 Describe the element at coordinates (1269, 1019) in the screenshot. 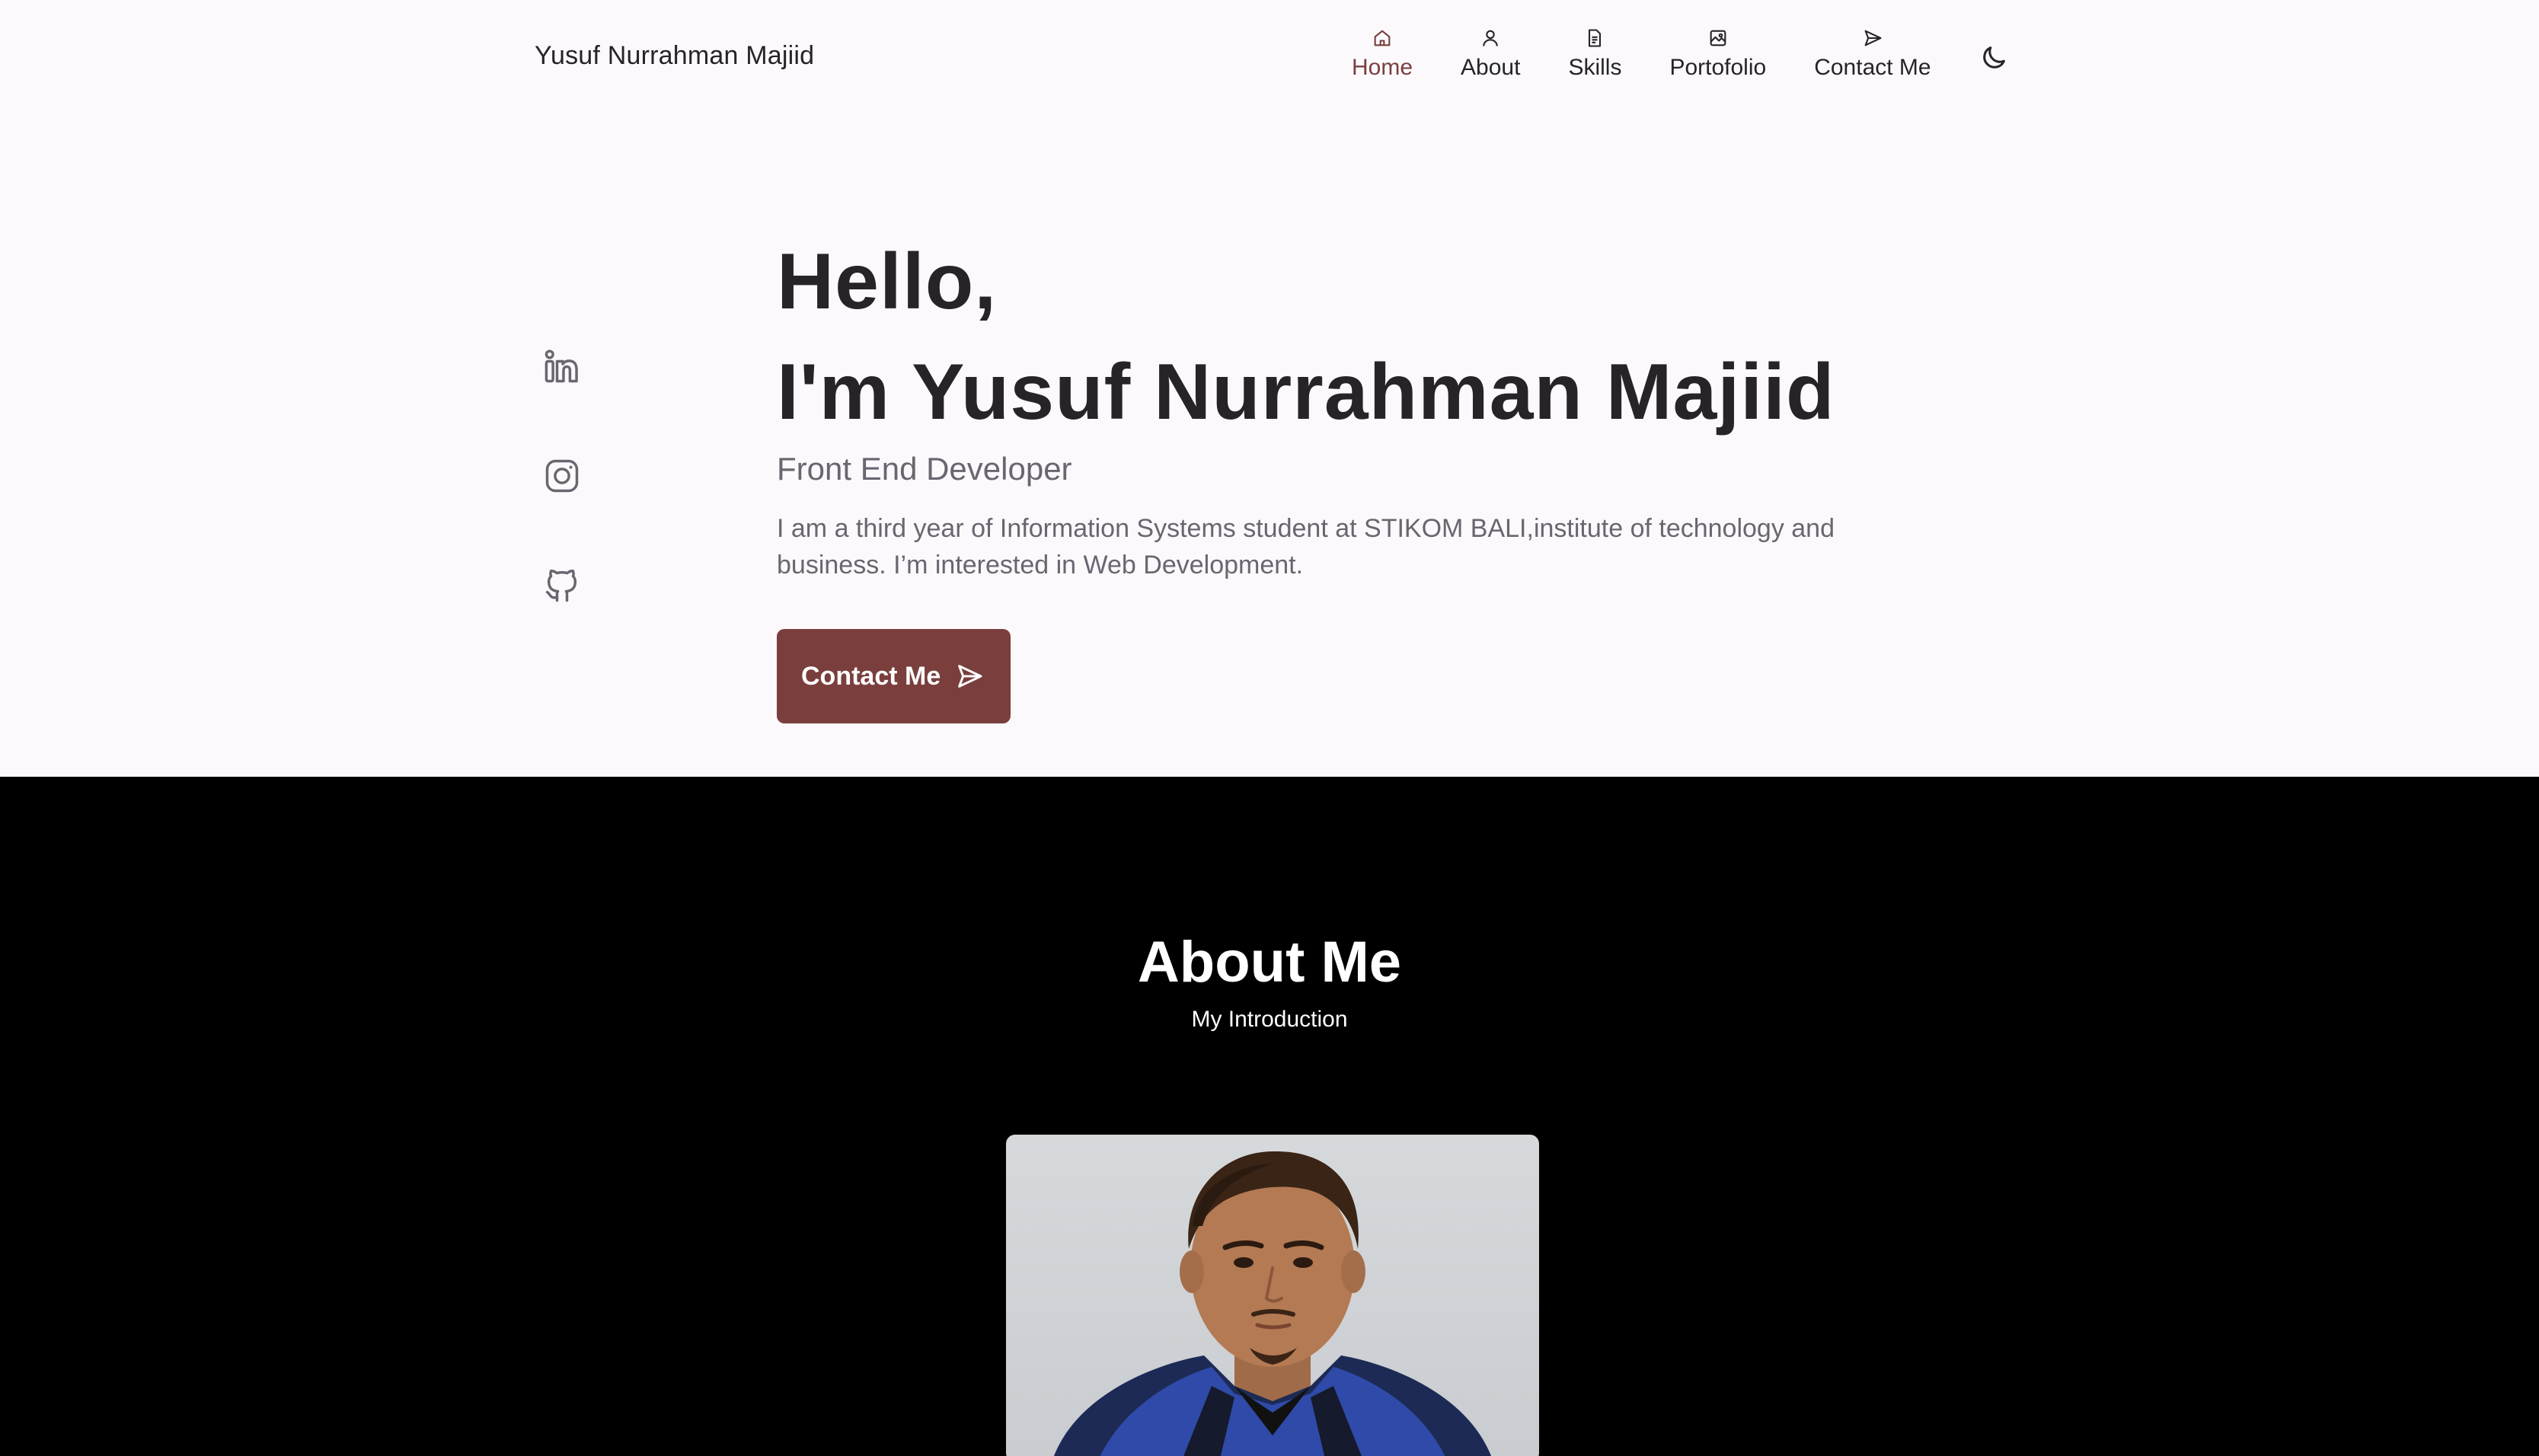

I see `about-subtitle: My Introduction` at that location.